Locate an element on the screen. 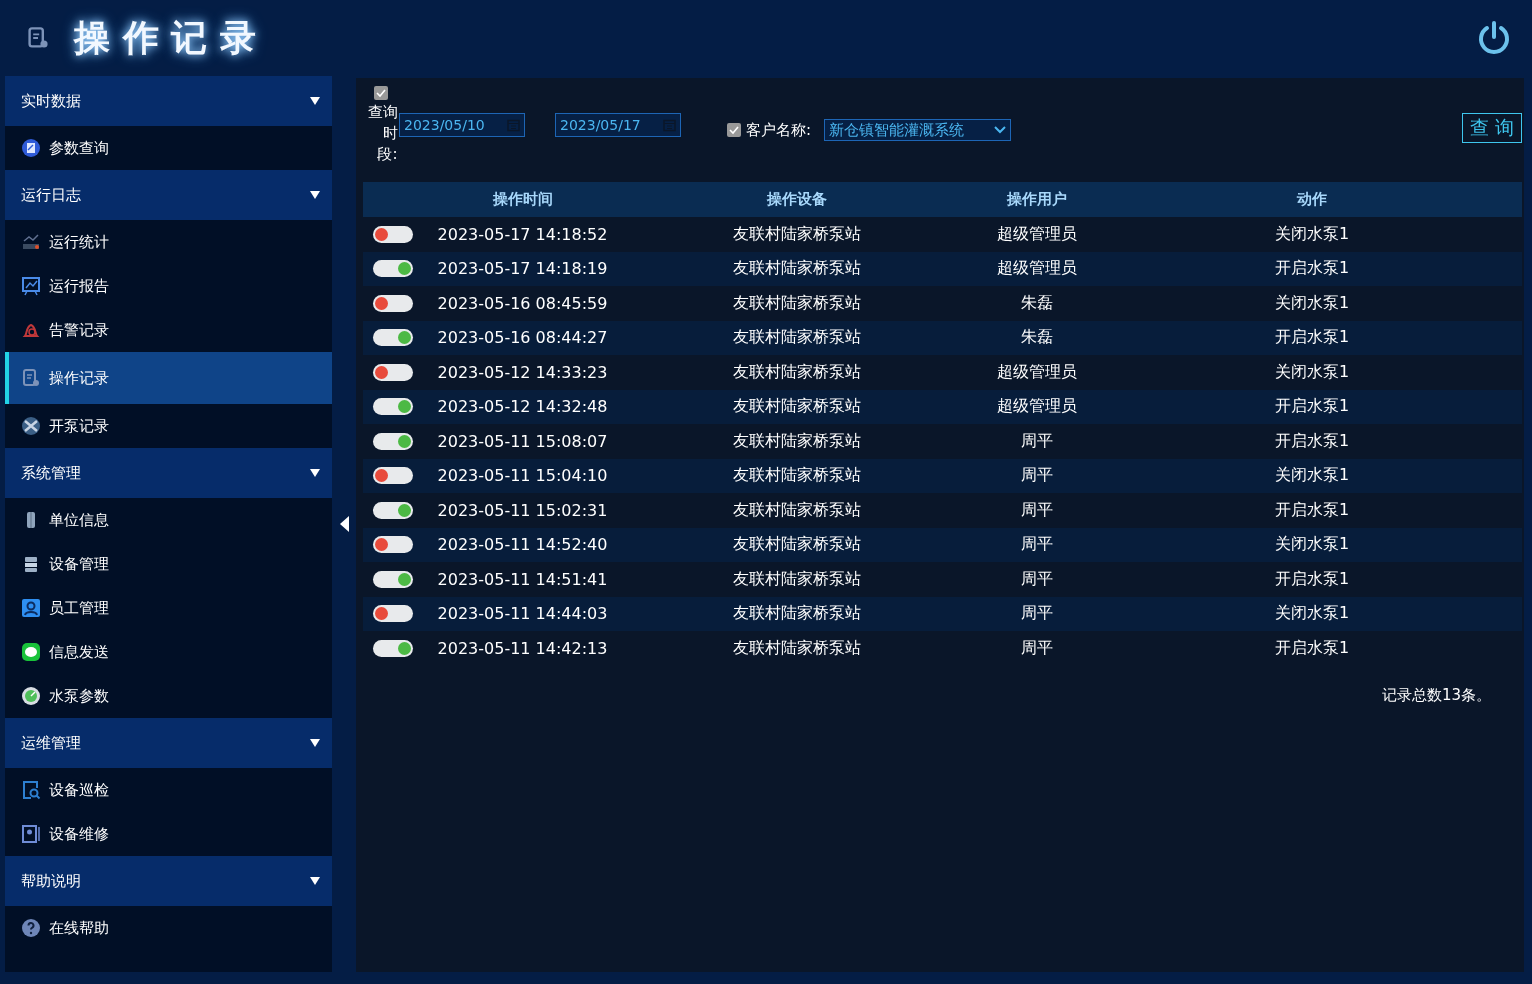  customer-checkbox is located at coordinates (734, 130).